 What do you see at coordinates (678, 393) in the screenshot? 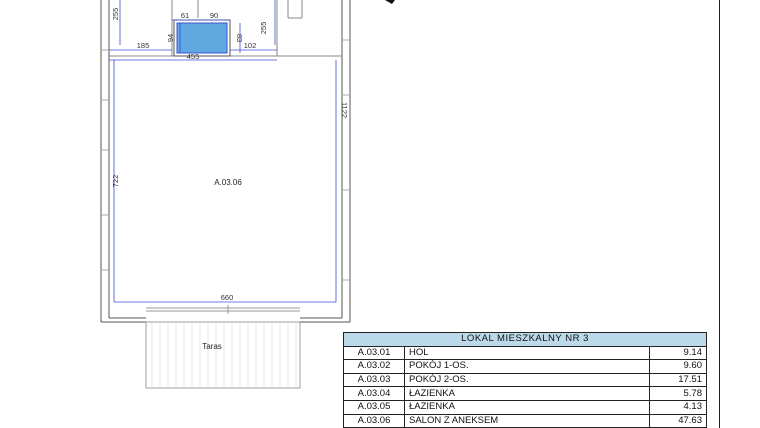
I see `cell-area: 5.78` at bounding box center [678, 393].